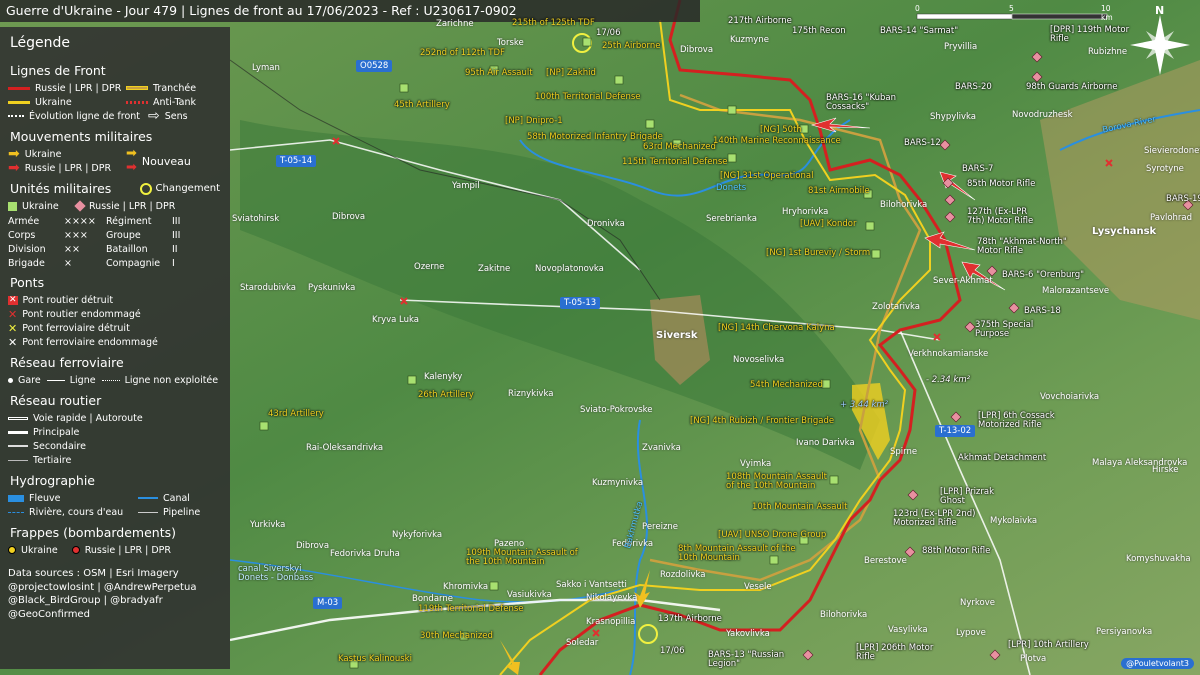 The image size is (1200, 675). Describe the element at coordinates (828, 224) in the screenshot. I see `ua-unit-label: [UAV] Kondor` at that location.